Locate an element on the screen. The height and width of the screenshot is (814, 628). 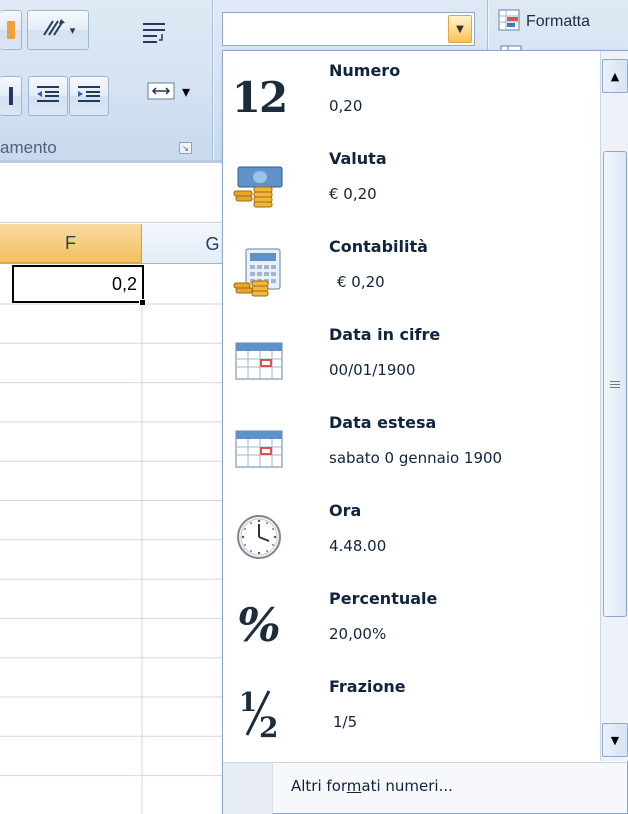
short-date-icon is located at coordinates (259, 361).